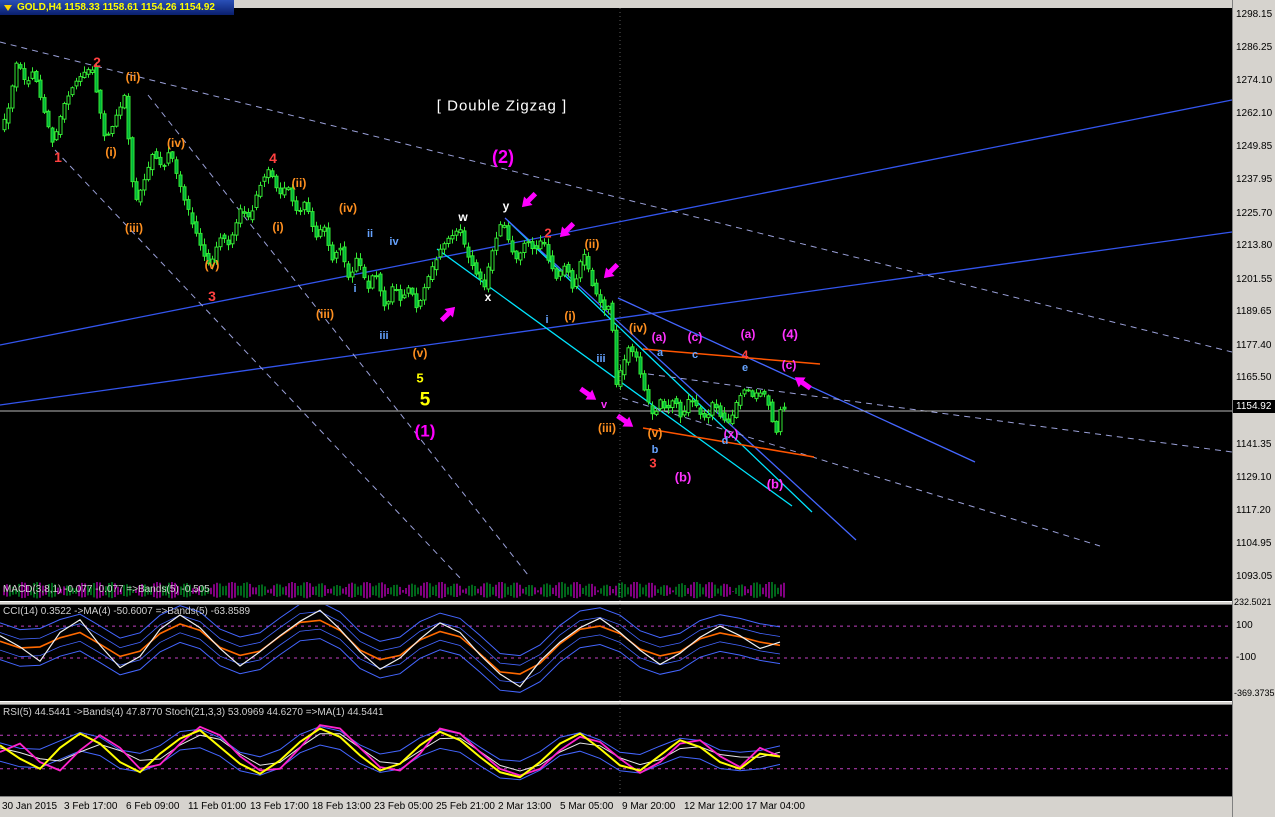 The height and width of the screenshot is (817, 1275). What do you see at coordinates (153, 806) in the screenshot?
I see `time-tick: 6 Feb 09:00` at bounding box center [153, 806].